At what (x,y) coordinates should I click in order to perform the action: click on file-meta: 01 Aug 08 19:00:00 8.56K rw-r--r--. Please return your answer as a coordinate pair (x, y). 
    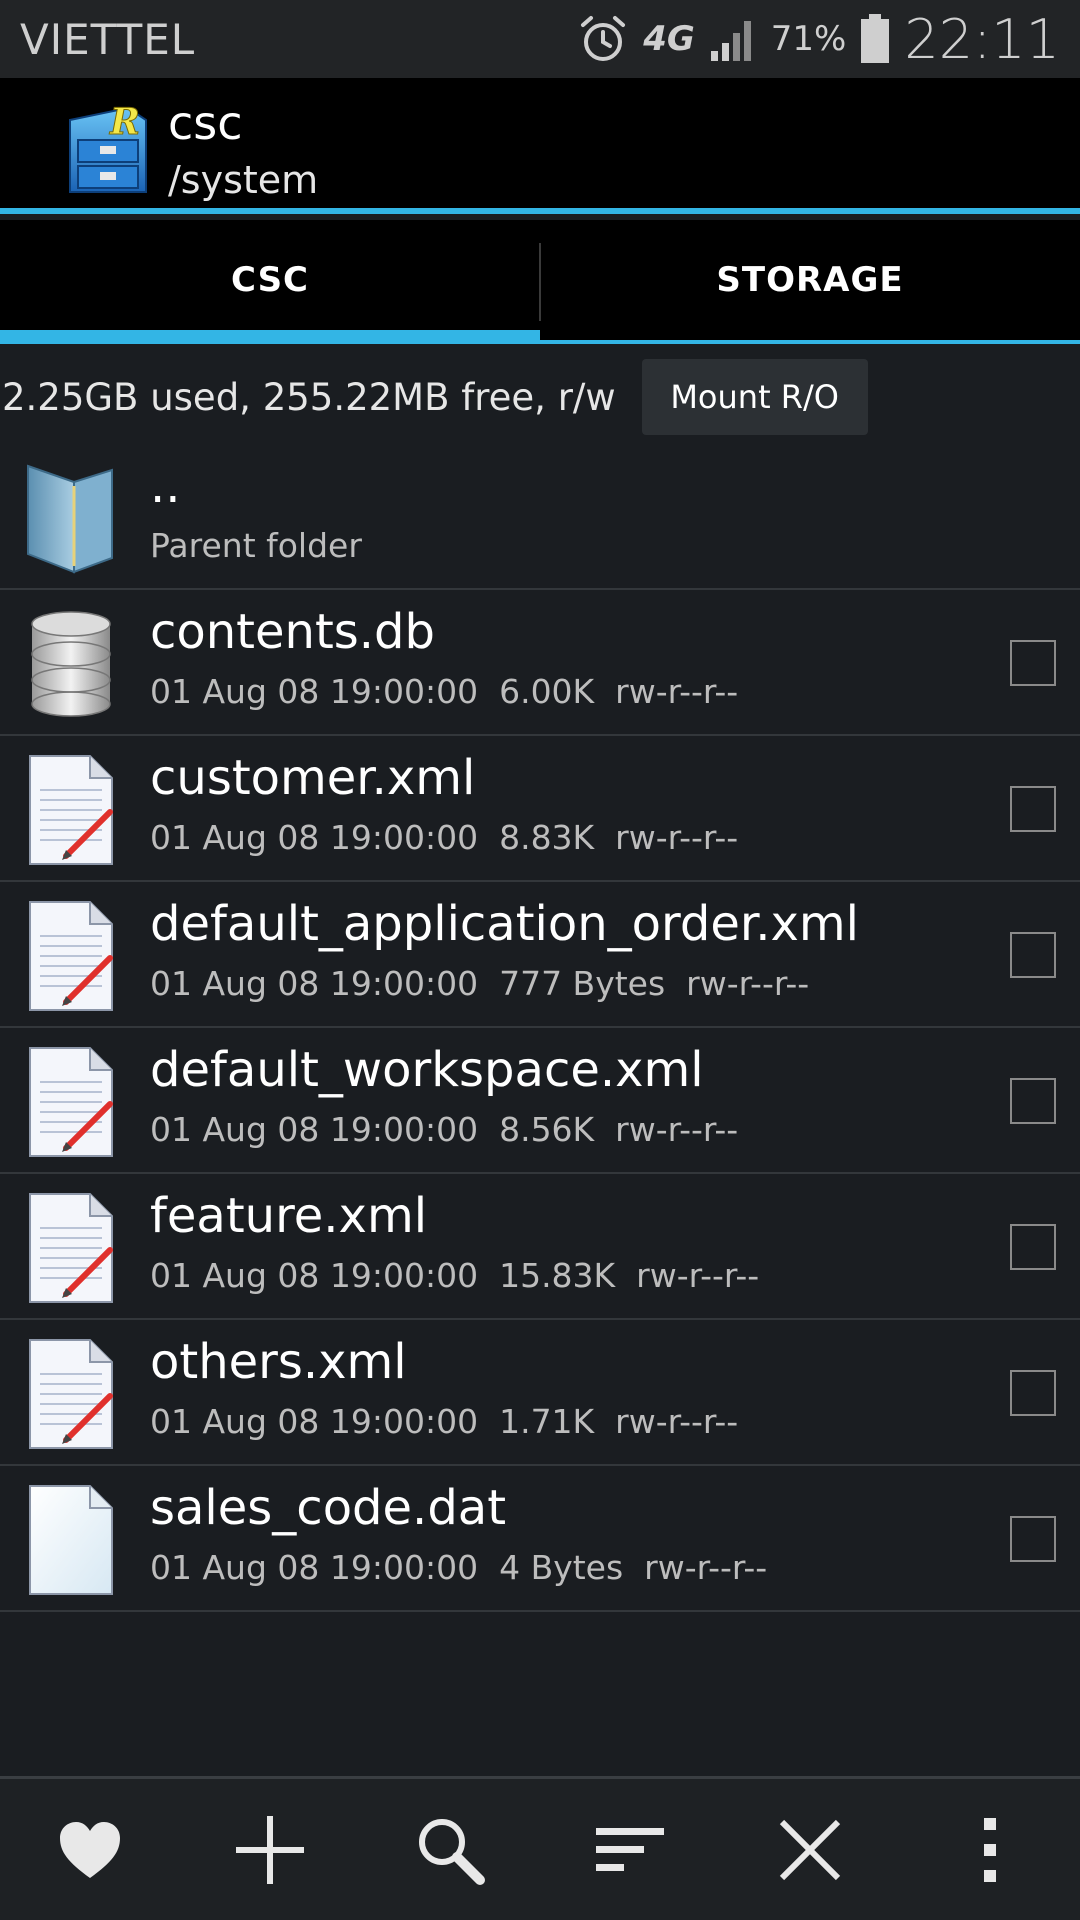
    Looking at the image, I should click on (444, 1129).